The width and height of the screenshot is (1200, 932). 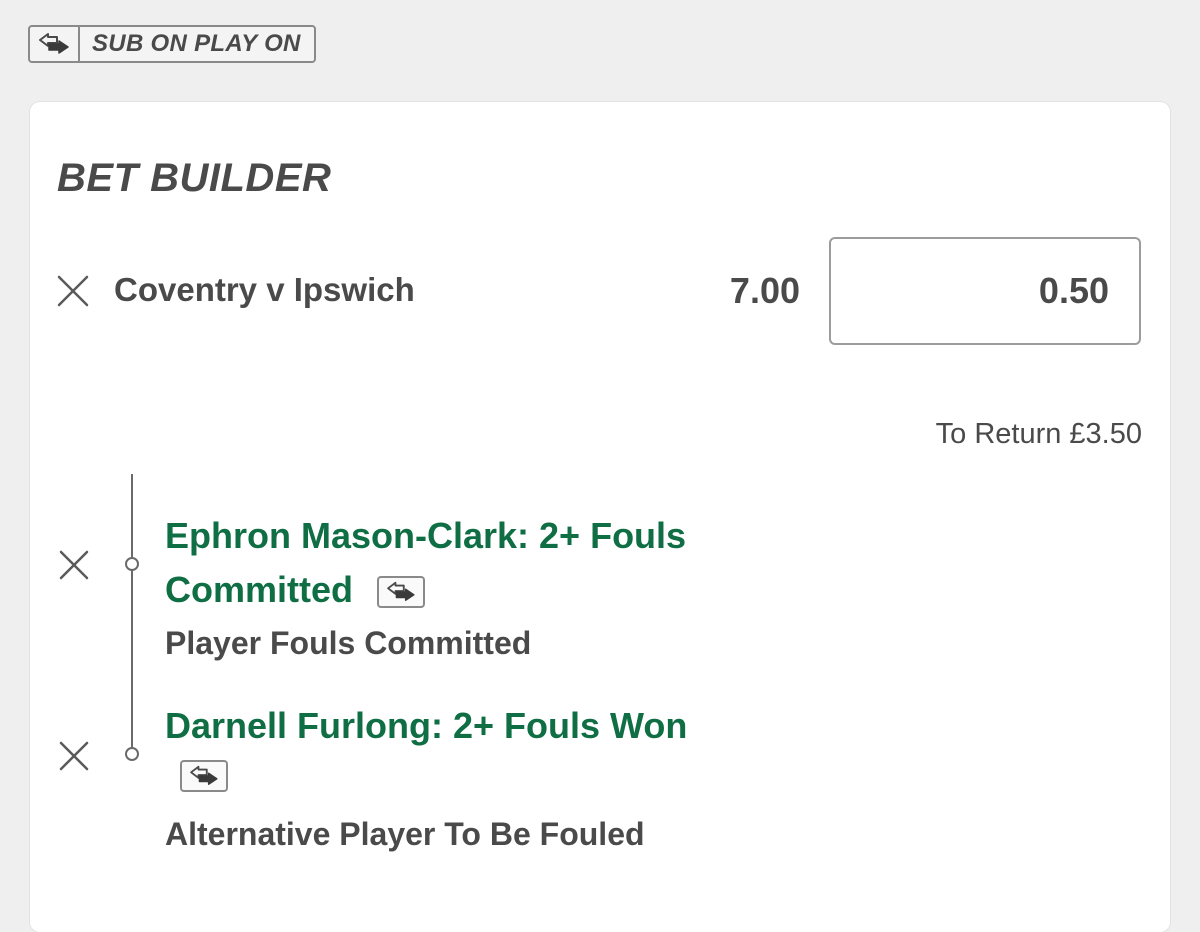 I want to click on bet-builder-title: BET BUILDER, so click(x=194, y=178).